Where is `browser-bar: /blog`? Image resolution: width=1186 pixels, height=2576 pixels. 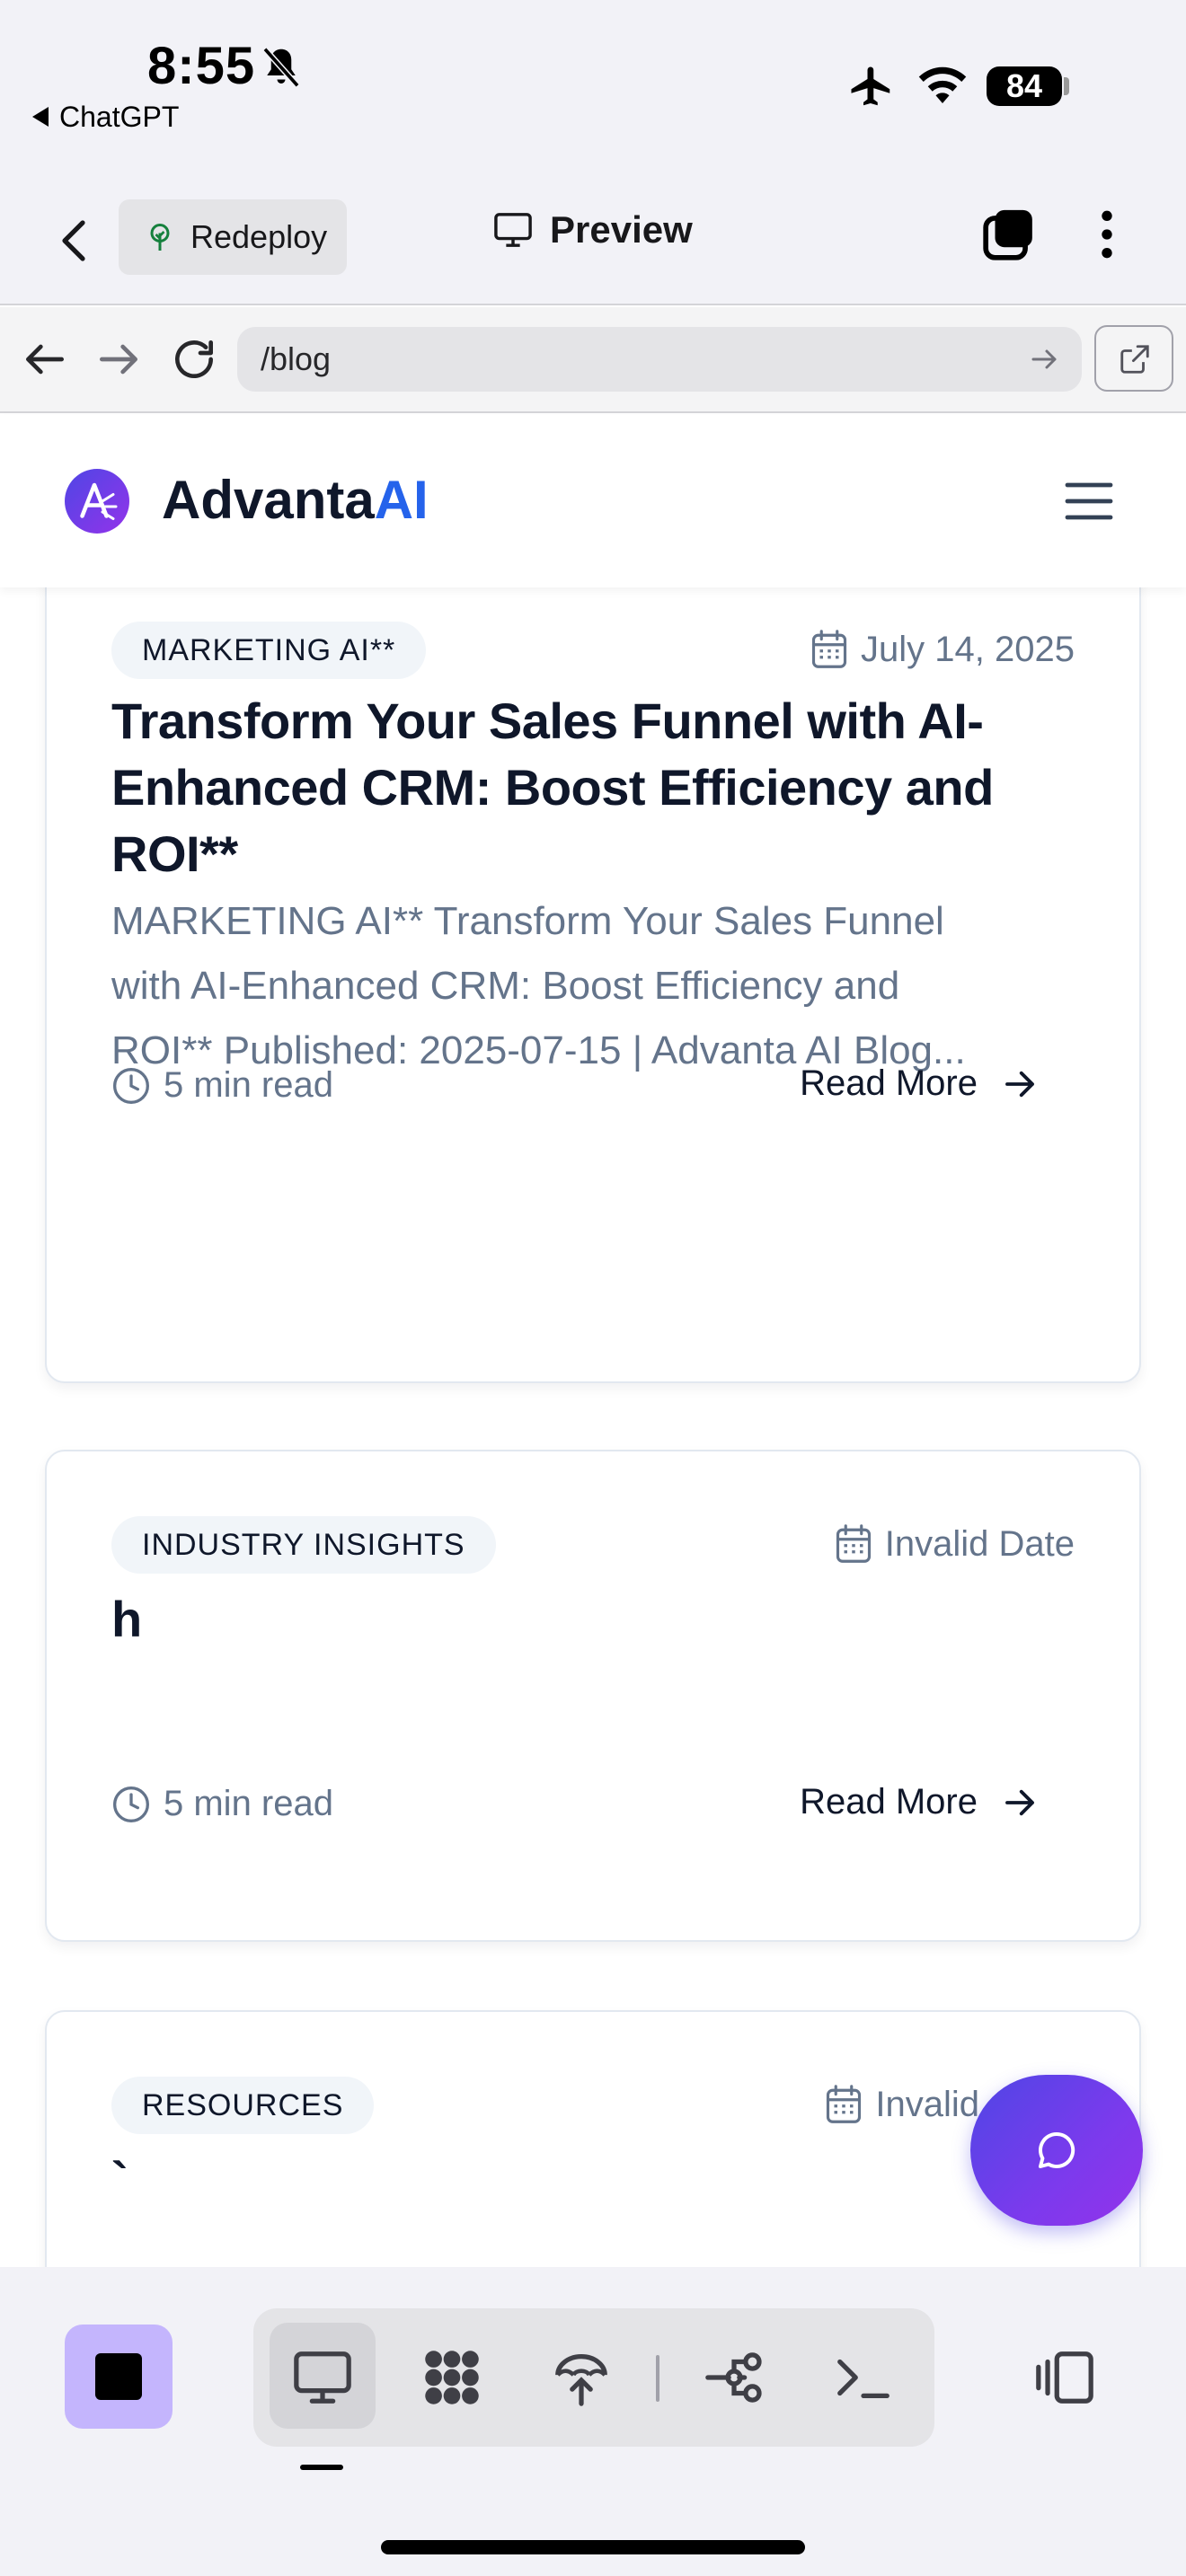 browser-bar: /blog is located at coordinates (593, 360).